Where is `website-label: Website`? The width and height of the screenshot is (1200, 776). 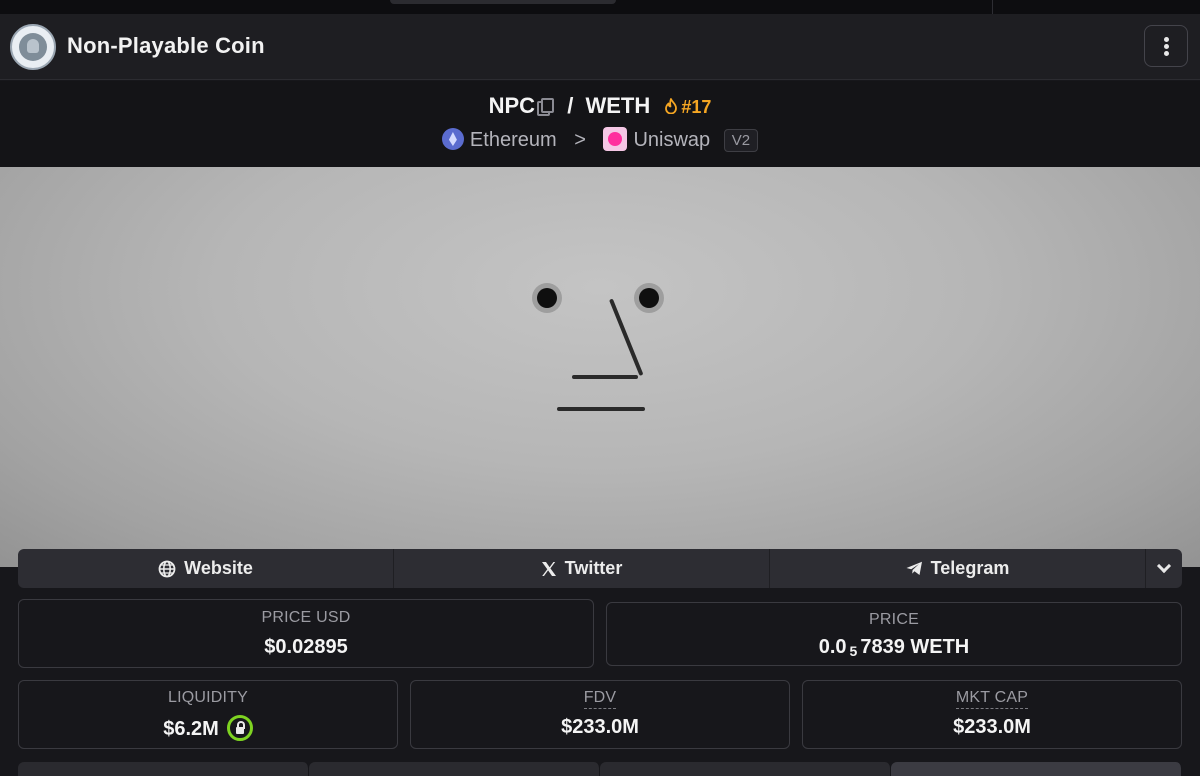
website-label: Website is located at coordinates (218, 568).